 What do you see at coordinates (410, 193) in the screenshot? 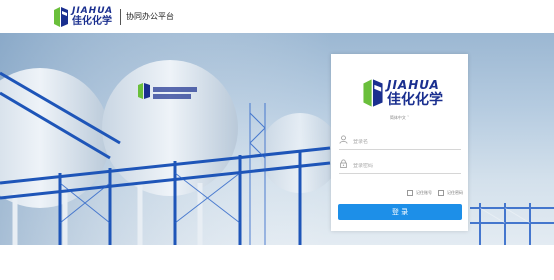
I see `remember-account-checkbox` at bounding box center [410, 193].